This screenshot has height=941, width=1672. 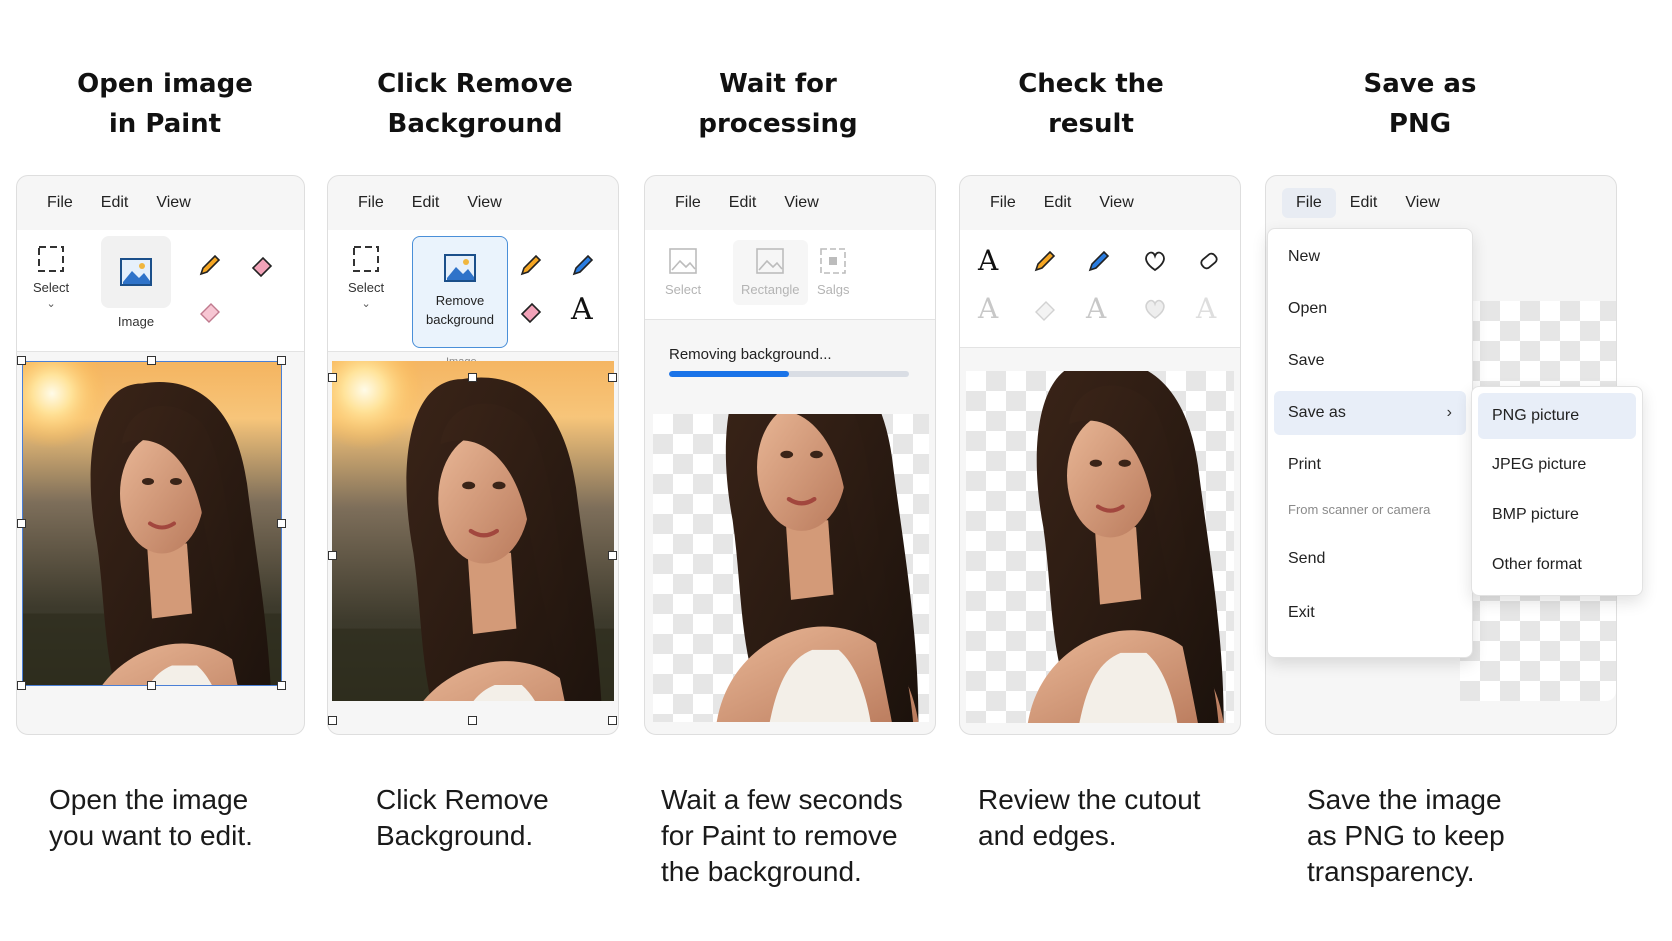 I want to click on menu-item-print: Print, so click(x=1370, y=465).